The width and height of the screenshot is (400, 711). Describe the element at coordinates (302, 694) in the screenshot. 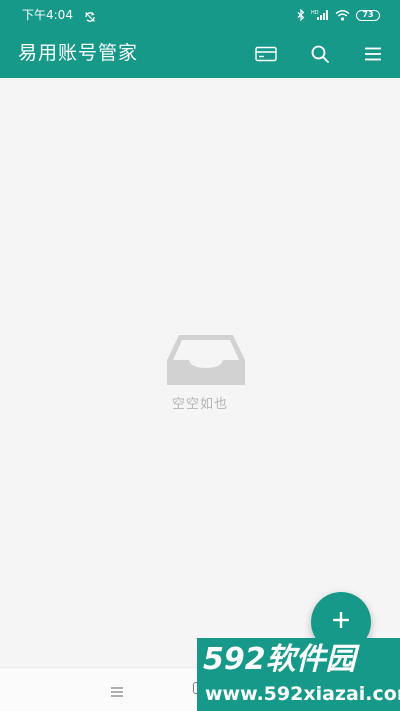

I see `watermark-url: www.592xiazai.com` at that location.